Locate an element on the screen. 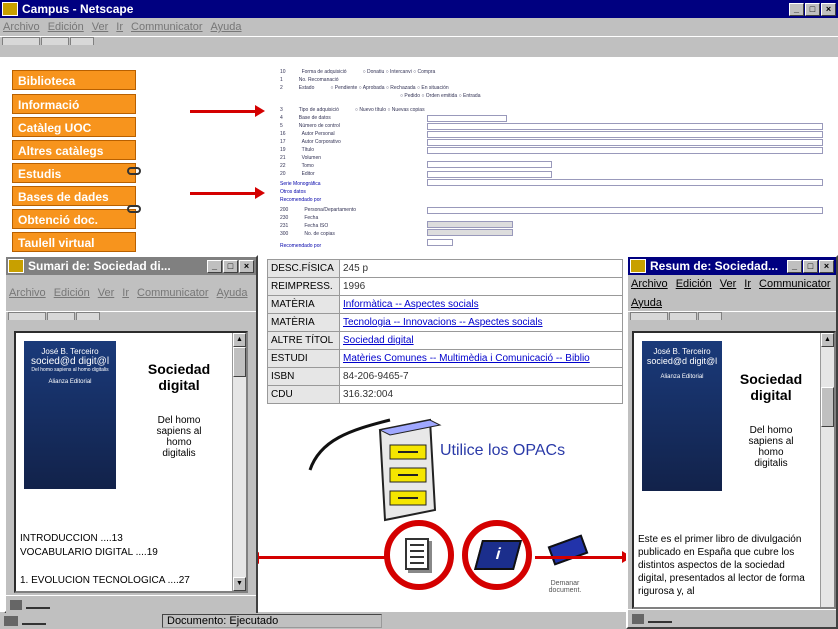 Image resolution: width=838 pixels, height=629 pixels. nav-cataleg-uoc: Catàleg UOC is located at coordinates (74, 127).